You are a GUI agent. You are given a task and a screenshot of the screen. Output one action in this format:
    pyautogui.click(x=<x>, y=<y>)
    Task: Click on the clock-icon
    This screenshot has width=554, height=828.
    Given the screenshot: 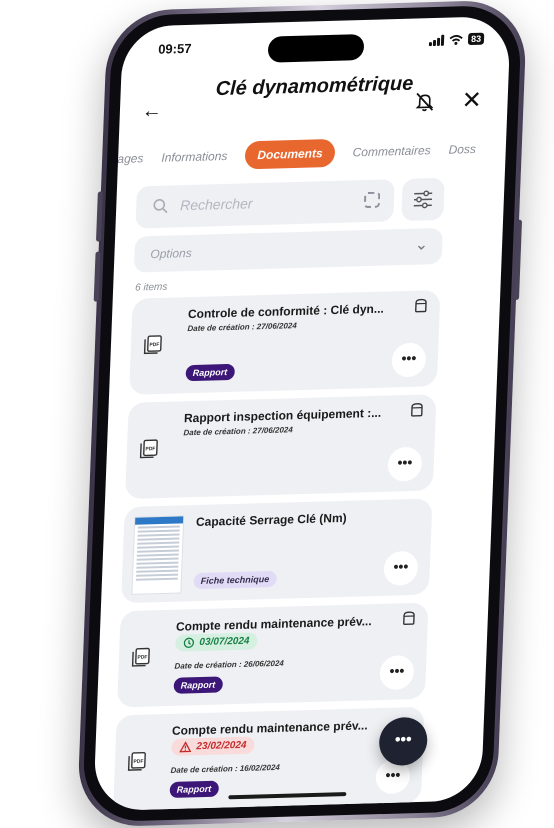 What is the action you would take?
    pyautogui.click(x=188, y=642)
    